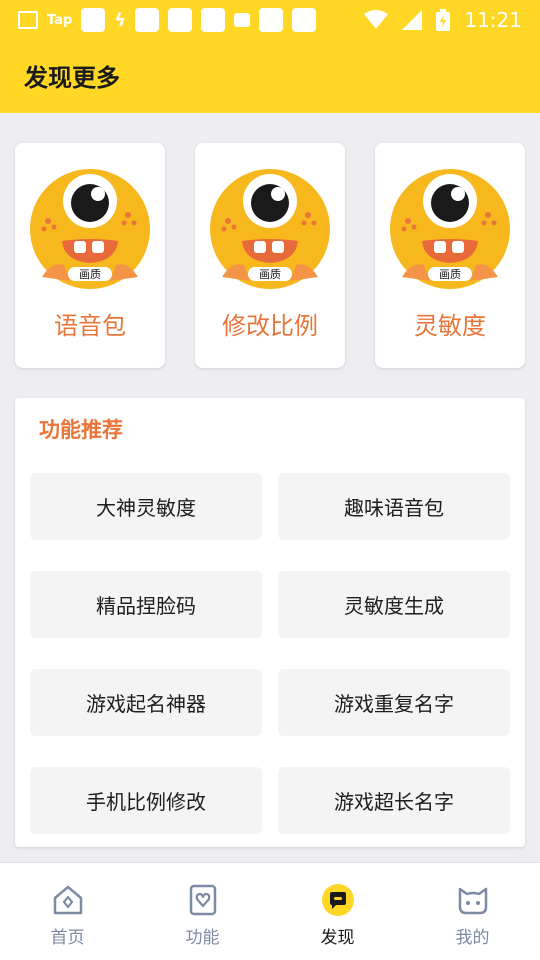  I want to click on status-bar: Tap ϟ 11:21, so click(270, 20).